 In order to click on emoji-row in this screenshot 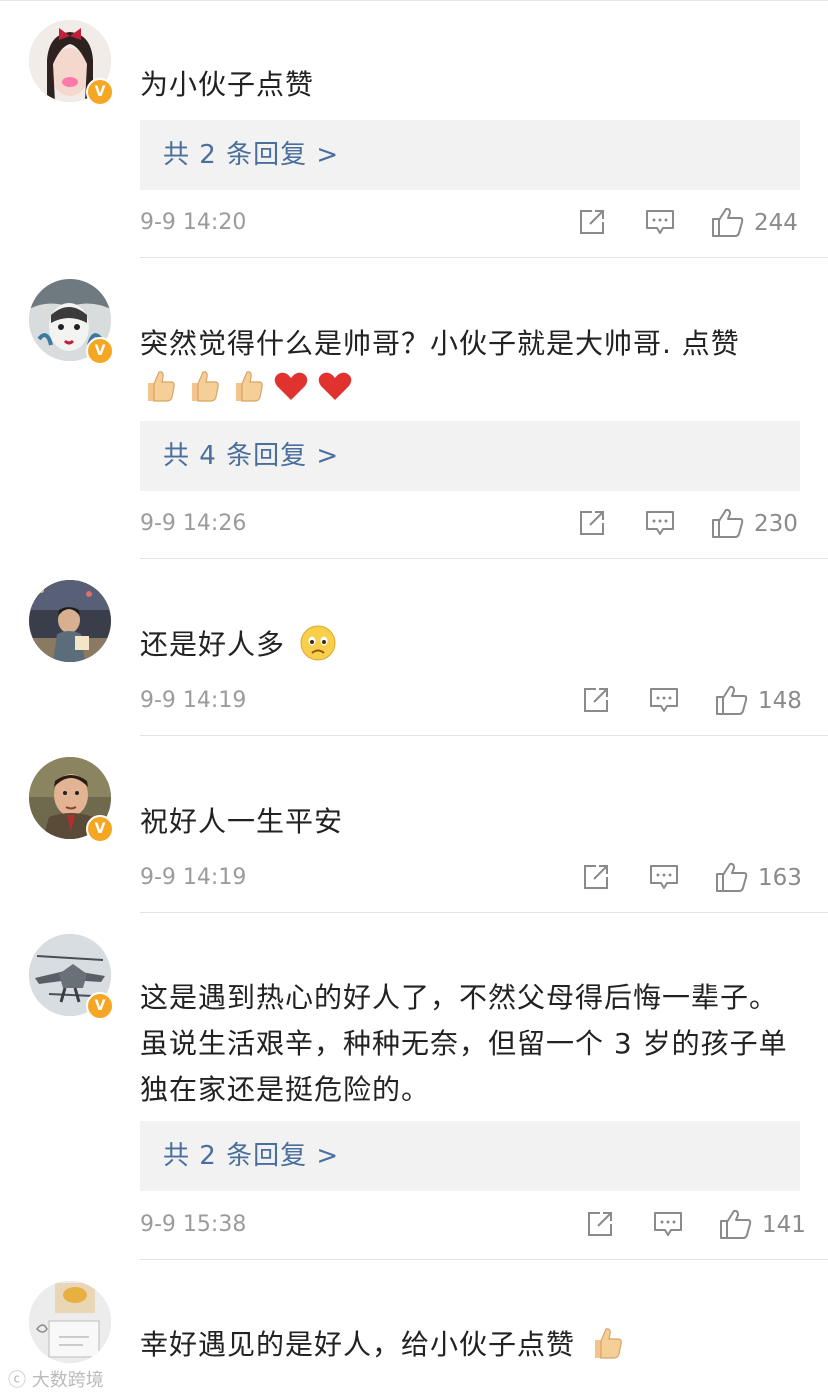, I will do `click(247, 387)`.